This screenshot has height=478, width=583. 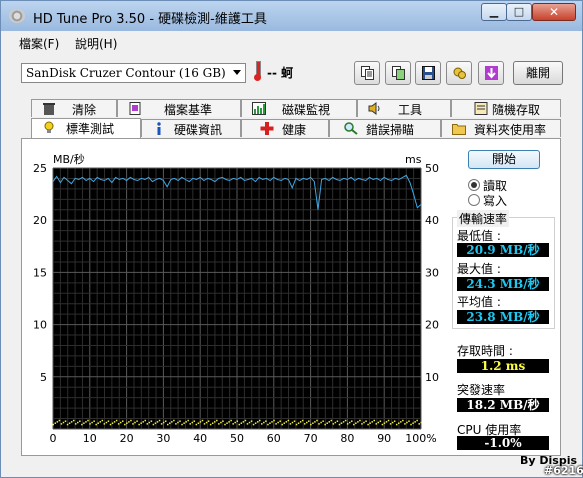 What do you see at coordinates (135, 108) in the screenshot?
I see `file-benchmark-icon` at bounding box center [135, 108].